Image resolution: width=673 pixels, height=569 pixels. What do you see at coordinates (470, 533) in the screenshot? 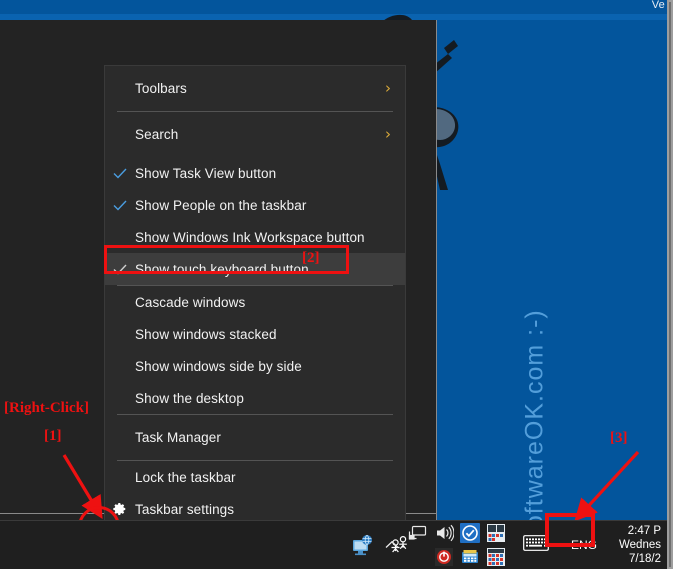
I see `security-shield-icon` at bounding box center [470, 533].